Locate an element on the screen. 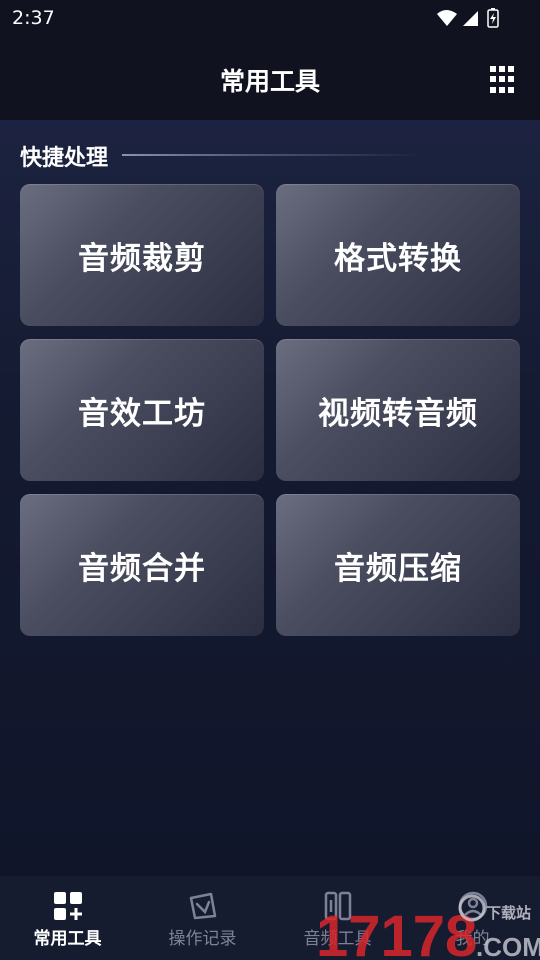 This screenshot has width=540, height=960. nav-item-common-tools: 常用工具 is located at coordinates (67, 918).